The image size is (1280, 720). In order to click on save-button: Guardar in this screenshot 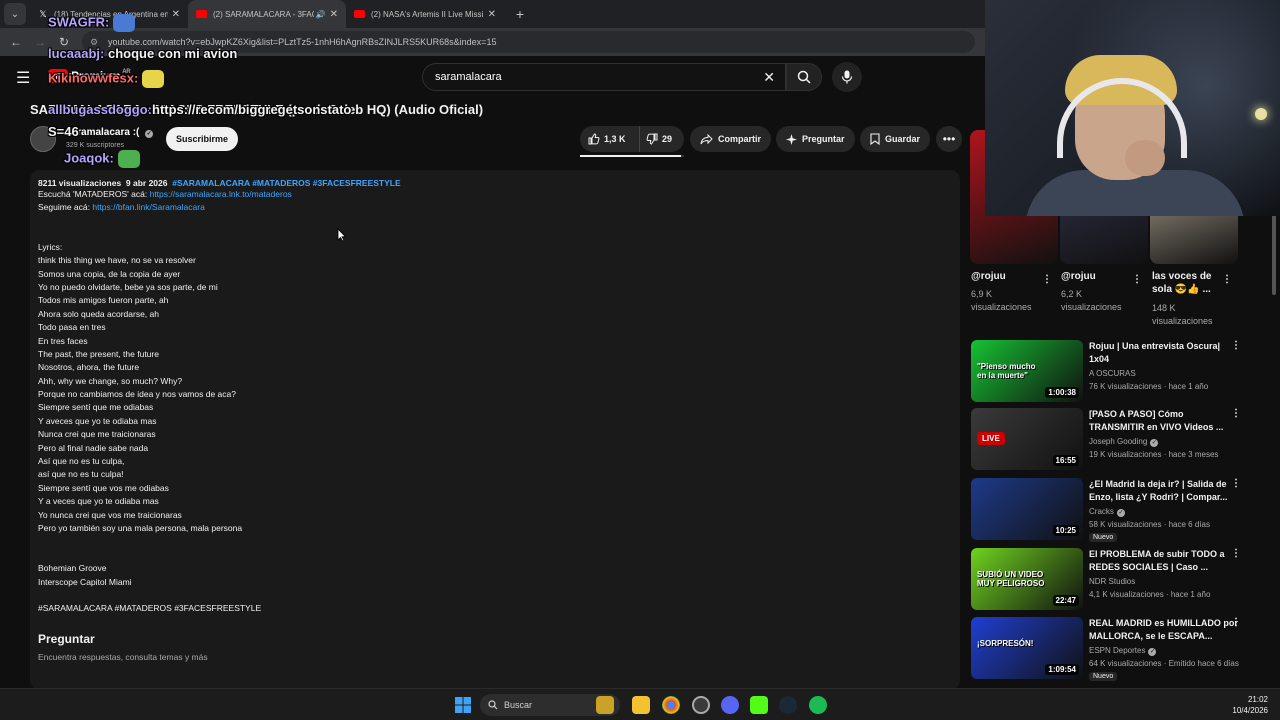, I will do `click(895, 139)`.